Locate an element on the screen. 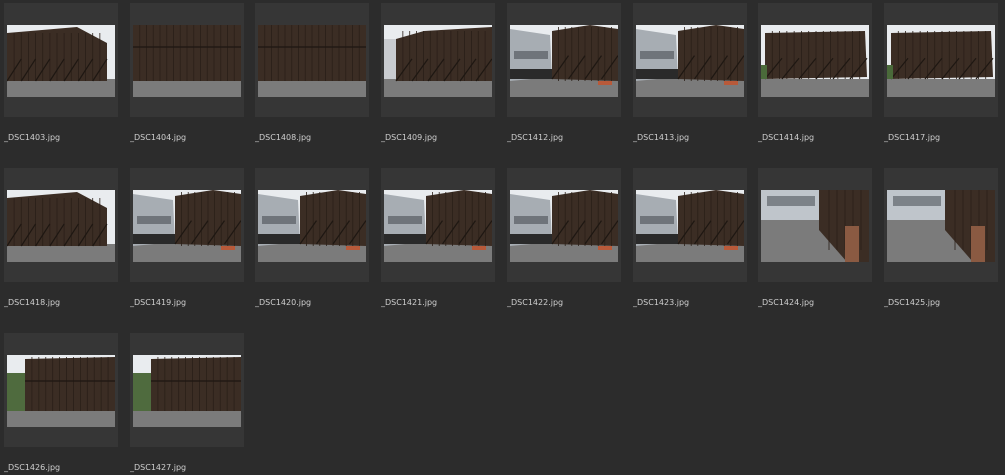  thumbnail-filename: _DSC1426.jpg is located at coordinates (63, 468).